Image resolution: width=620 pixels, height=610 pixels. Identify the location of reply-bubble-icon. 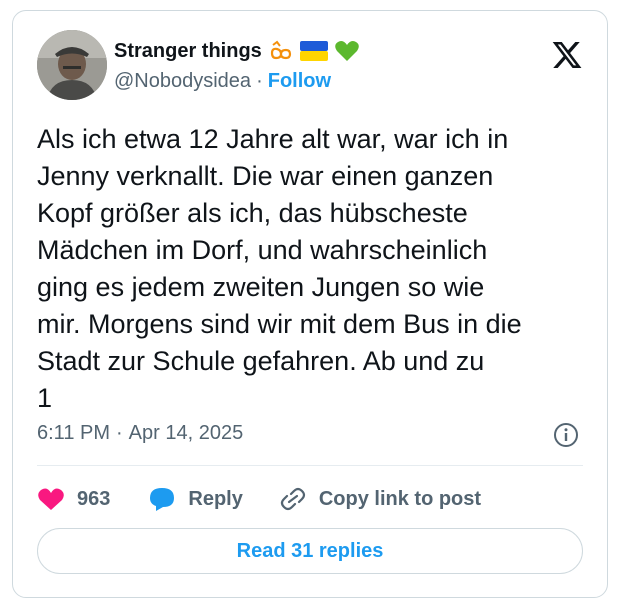
(162, 499).